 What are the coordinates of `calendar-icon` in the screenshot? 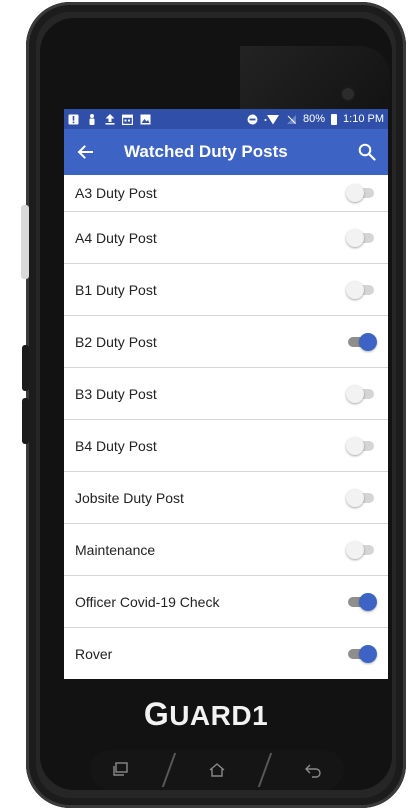 It's located at (127, 119).